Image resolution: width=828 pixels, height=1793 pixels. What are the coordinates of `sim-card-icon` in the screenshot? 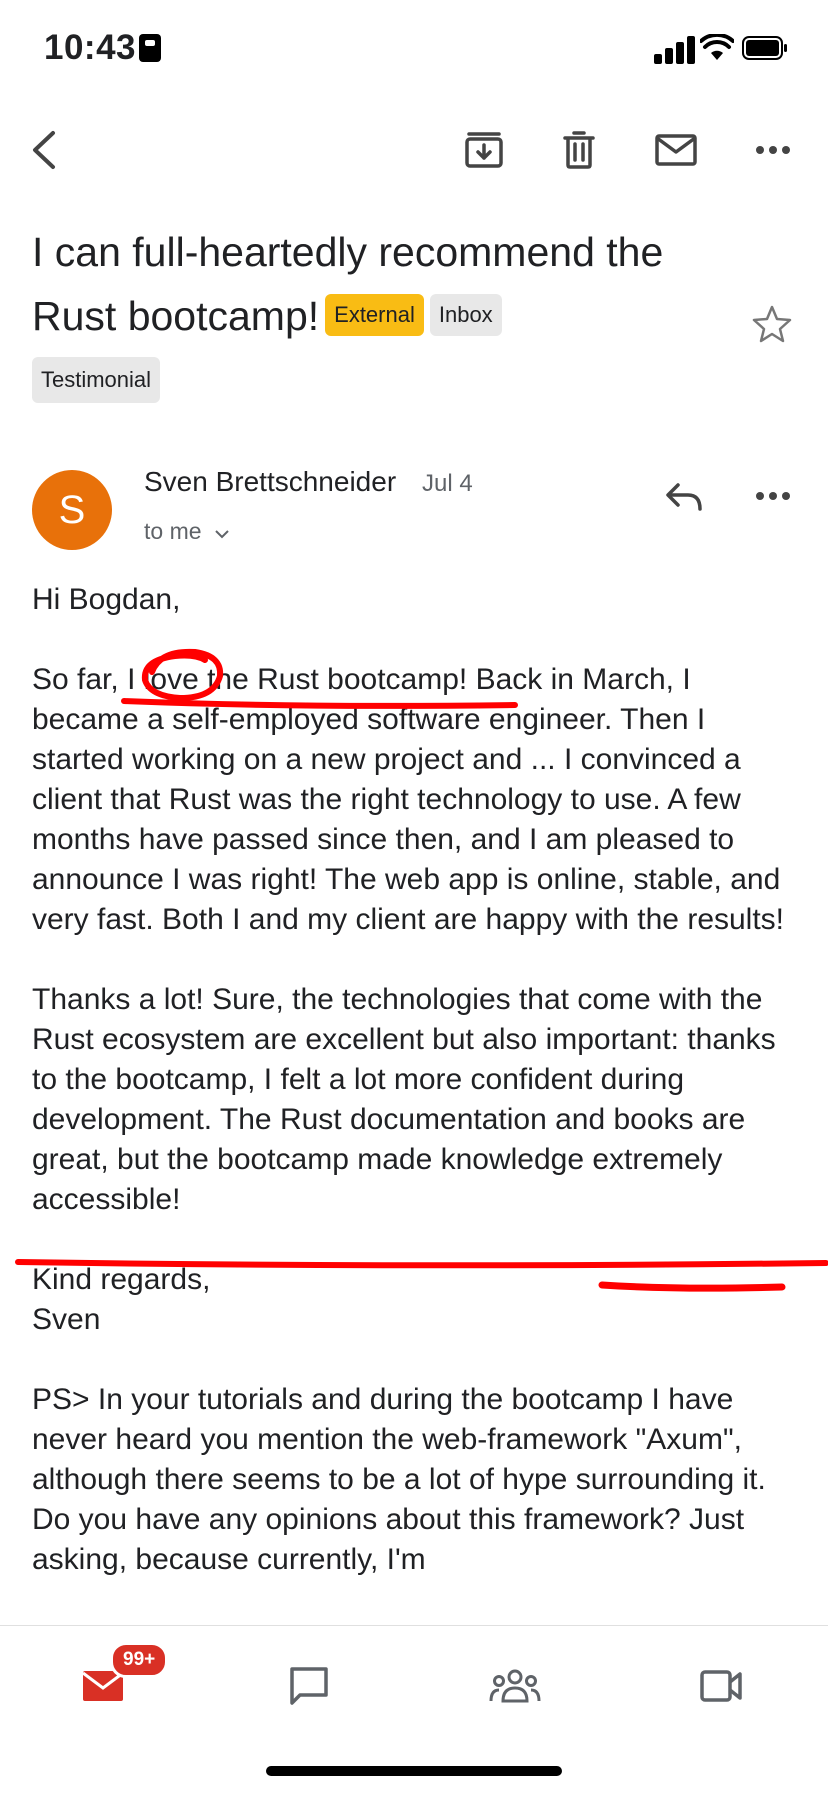 It's located at (150, 48).